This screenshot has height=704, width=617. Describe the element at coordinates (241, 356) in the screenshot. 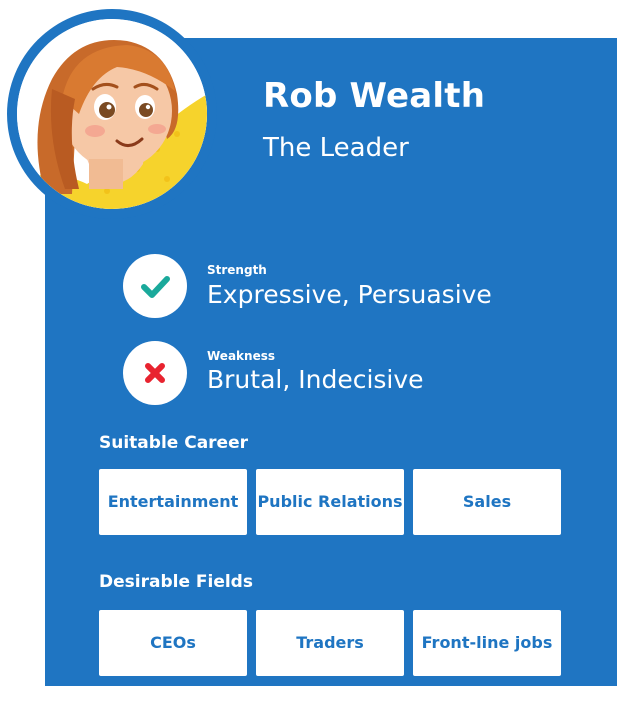

I see `weakness-label: Weakness` at that location.